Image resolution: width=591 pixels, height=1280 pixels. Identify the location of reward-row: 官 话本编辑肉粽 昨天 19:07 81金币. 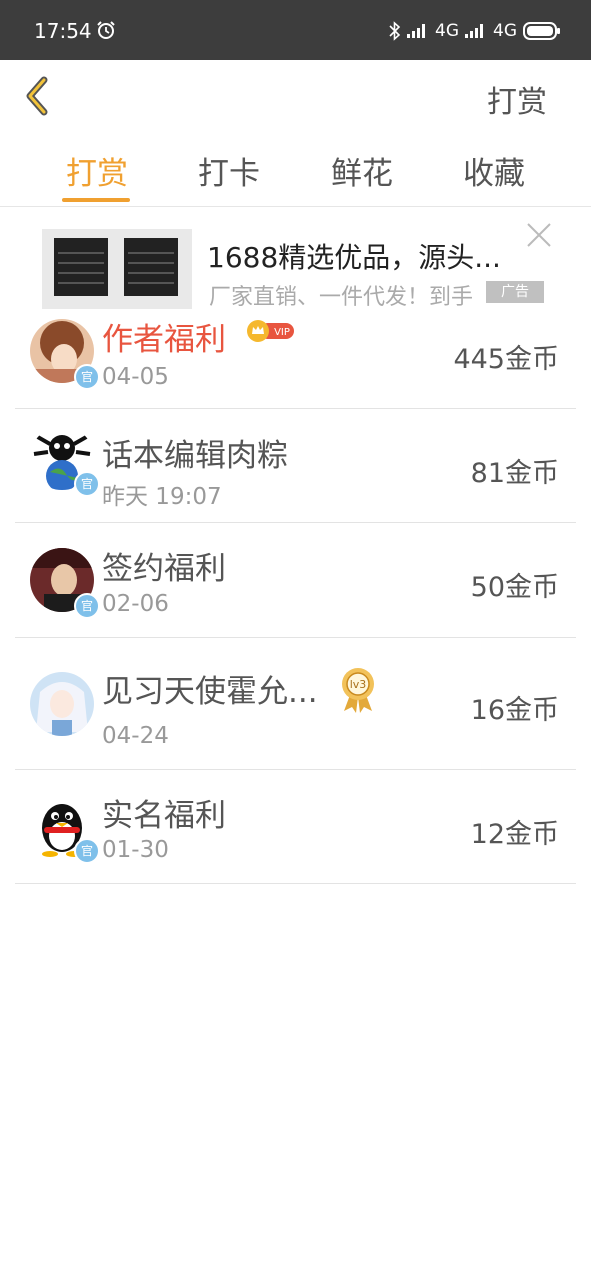
(295, 466).